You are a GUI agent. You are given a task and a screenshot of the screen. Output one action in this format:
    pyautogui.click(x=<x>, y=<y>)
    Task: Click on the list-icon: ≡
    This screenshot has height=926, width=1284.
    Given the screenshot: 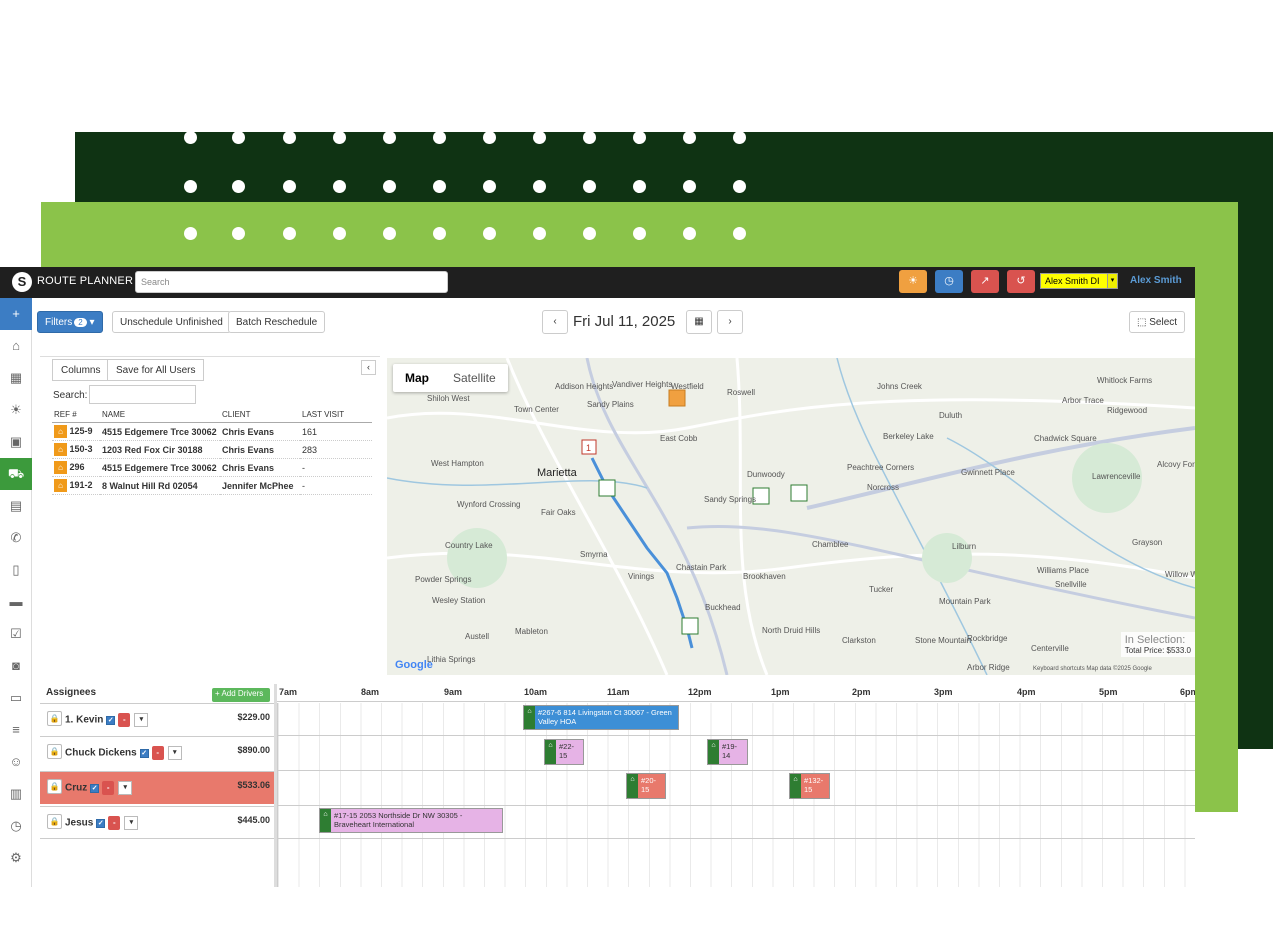 What is the action you would take?
    pyautogui.click(x=16, y=730)
    